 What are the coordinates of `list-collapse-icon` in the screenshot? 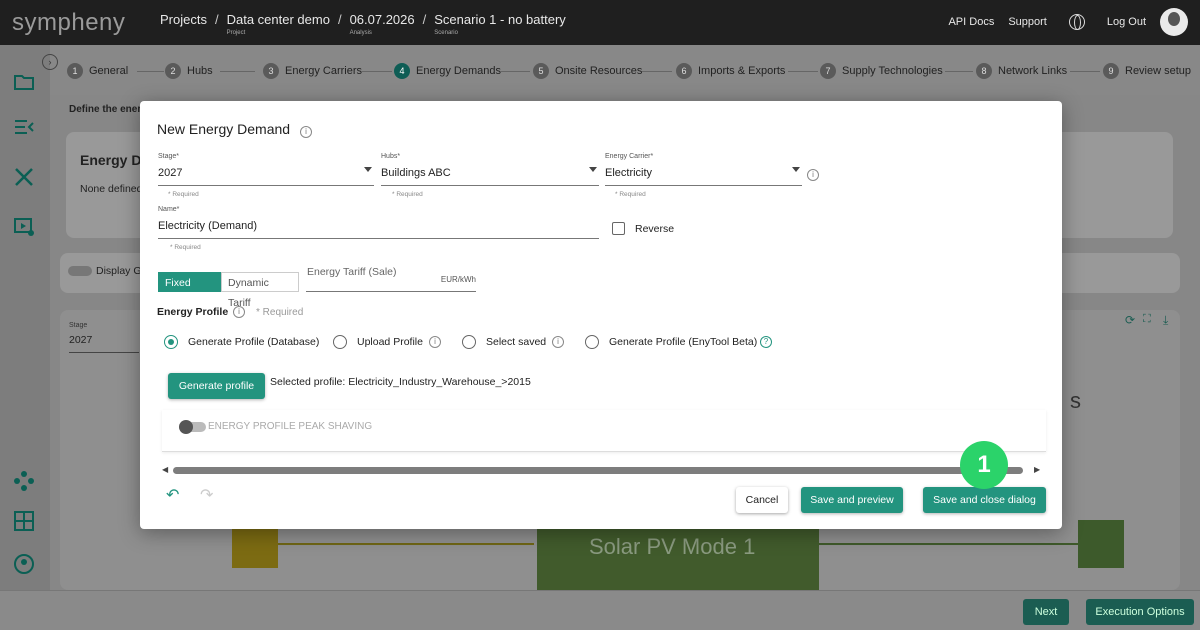 It's located at (24, 127).